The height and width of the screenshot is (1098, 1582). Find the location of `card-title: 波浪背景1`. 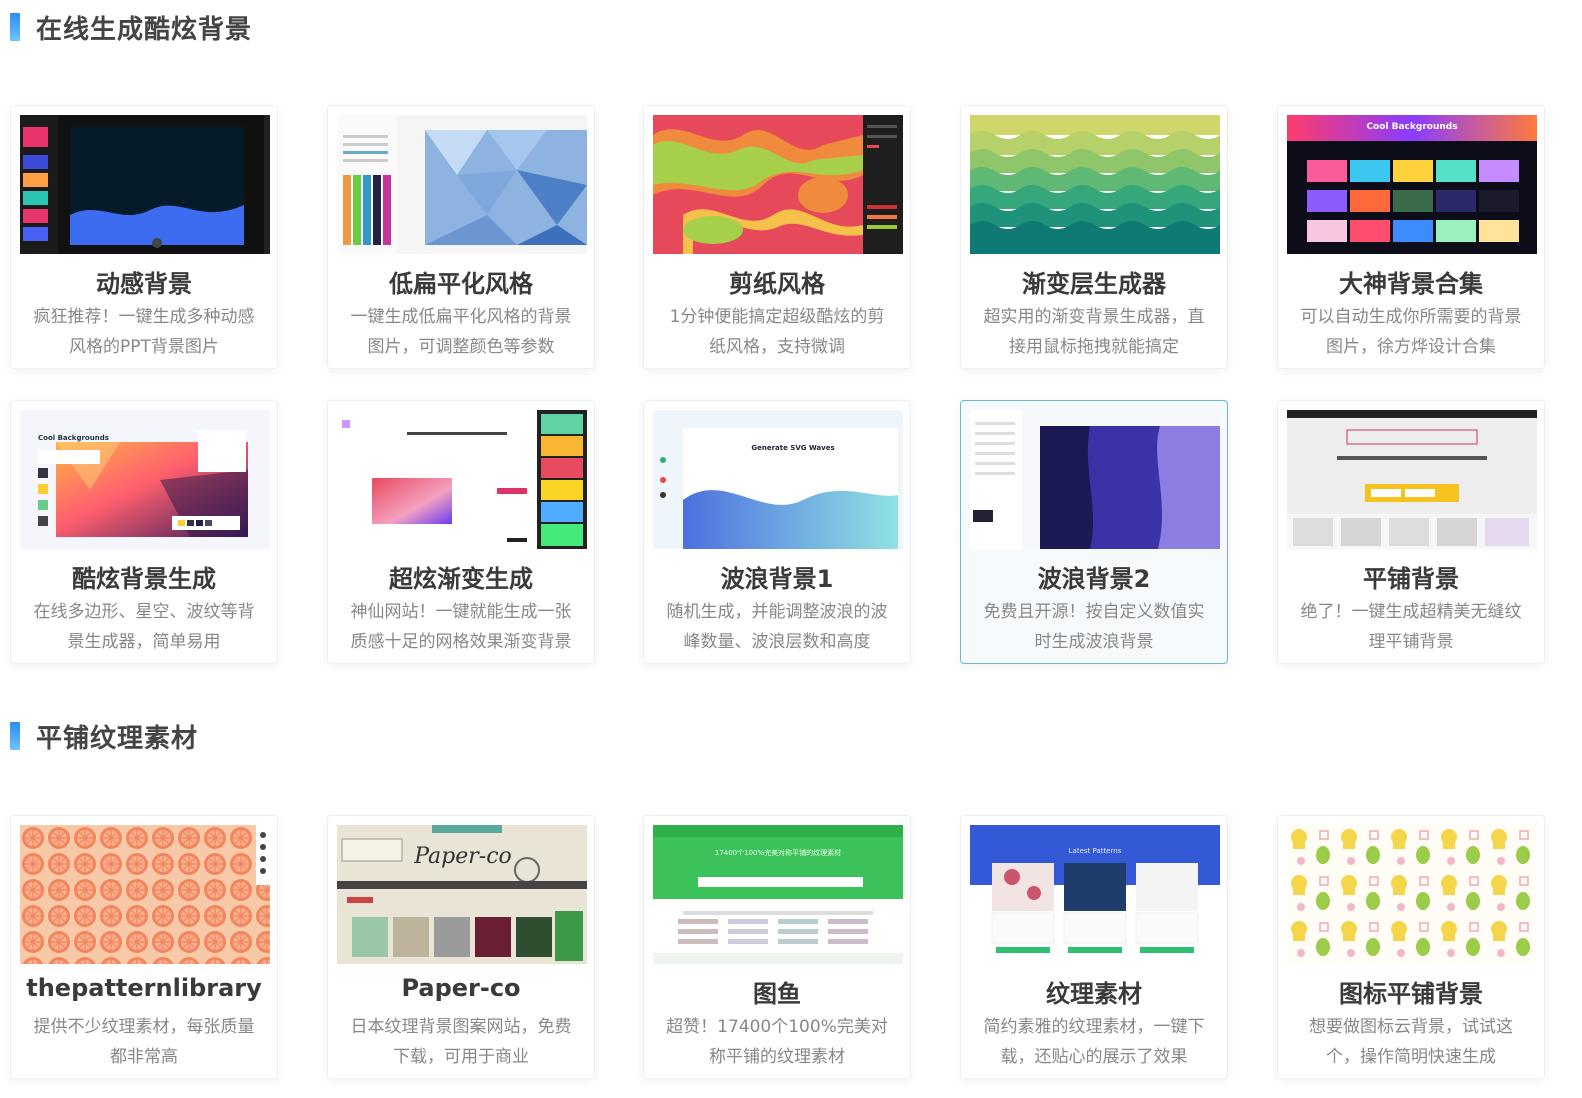

card-title: 波浪背景1 is located at coordinates (777, 579).